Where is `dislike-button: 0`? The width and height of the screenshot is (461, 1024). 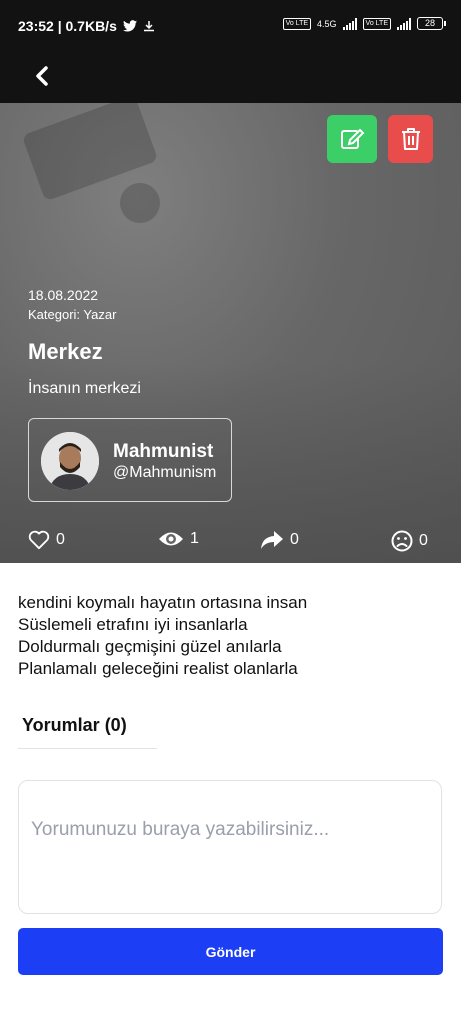
dislike-button: 0 is located at coordinates (409, 541).